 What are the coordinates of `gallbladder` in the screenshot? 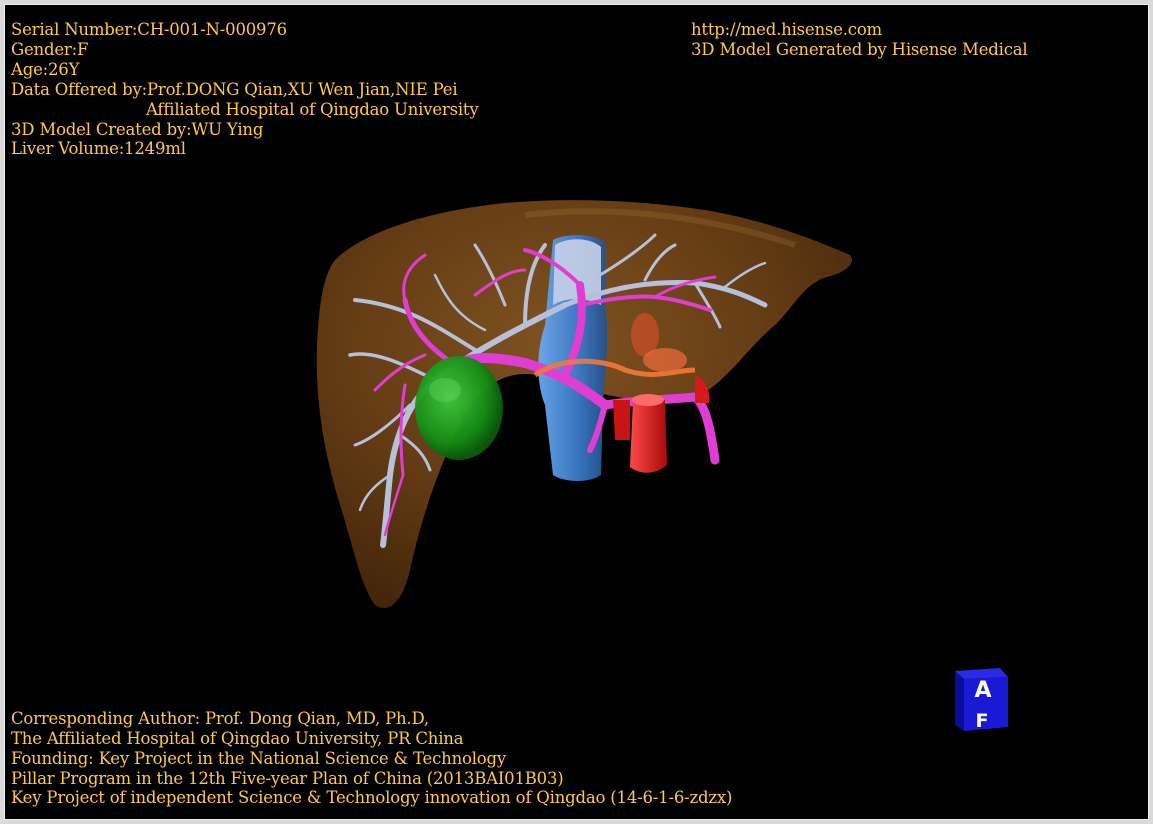 It's located at (459, 408).